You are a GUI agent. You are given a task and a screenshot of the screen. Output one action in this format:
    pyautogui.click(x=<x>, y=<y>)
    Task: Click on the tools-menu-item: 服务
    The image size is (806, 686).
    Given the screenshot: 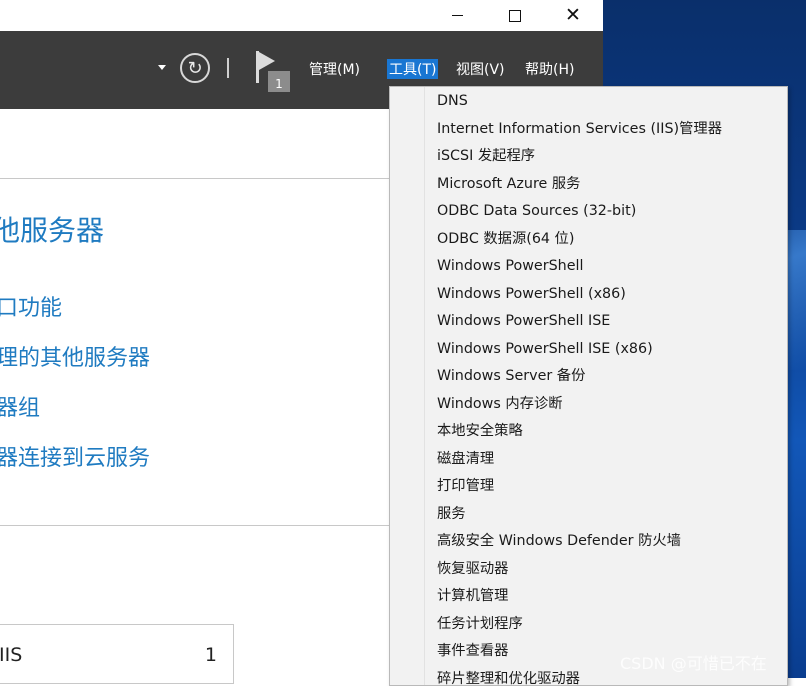 What is the action you would take?
    pyautogui.click(x=588, y=515)
    